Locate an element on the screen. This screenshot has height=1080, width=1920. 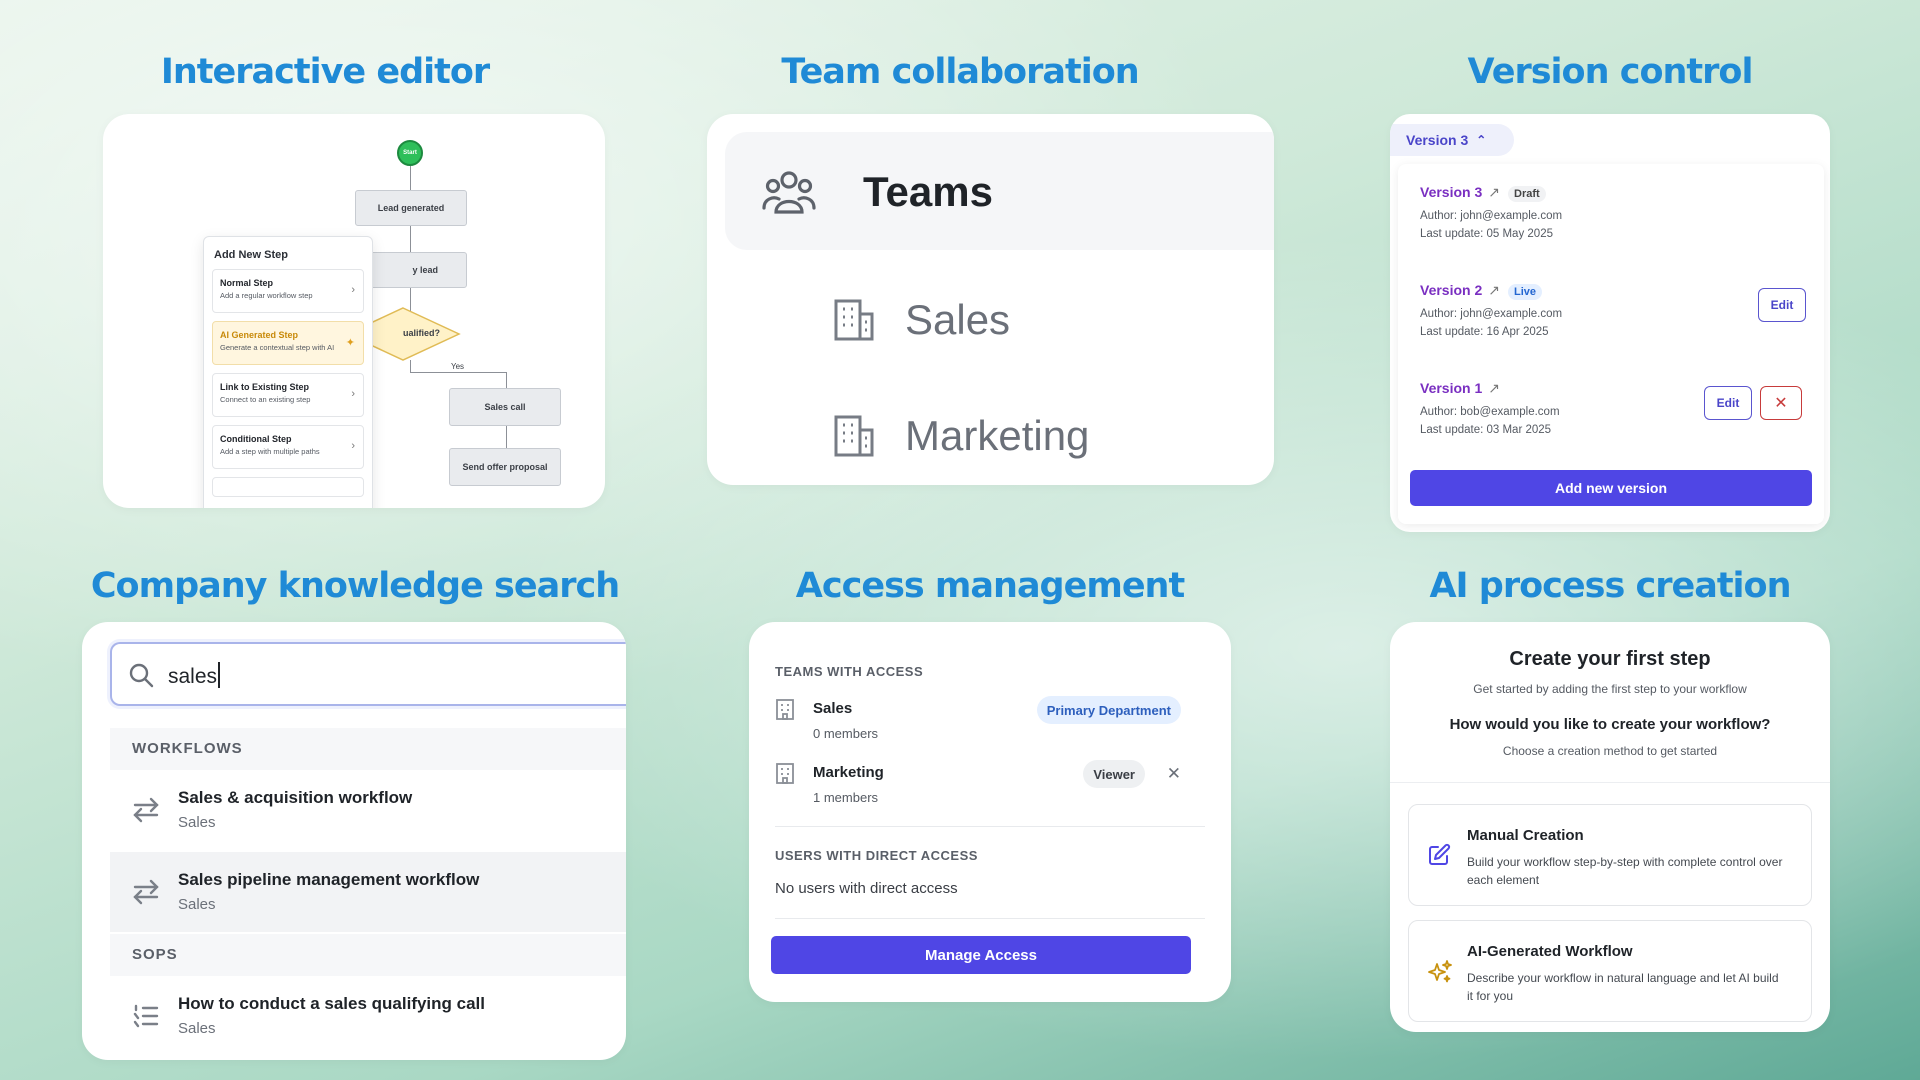
access-team-row: Sales 0 members Primary Department is located at coordinates (990, 721).